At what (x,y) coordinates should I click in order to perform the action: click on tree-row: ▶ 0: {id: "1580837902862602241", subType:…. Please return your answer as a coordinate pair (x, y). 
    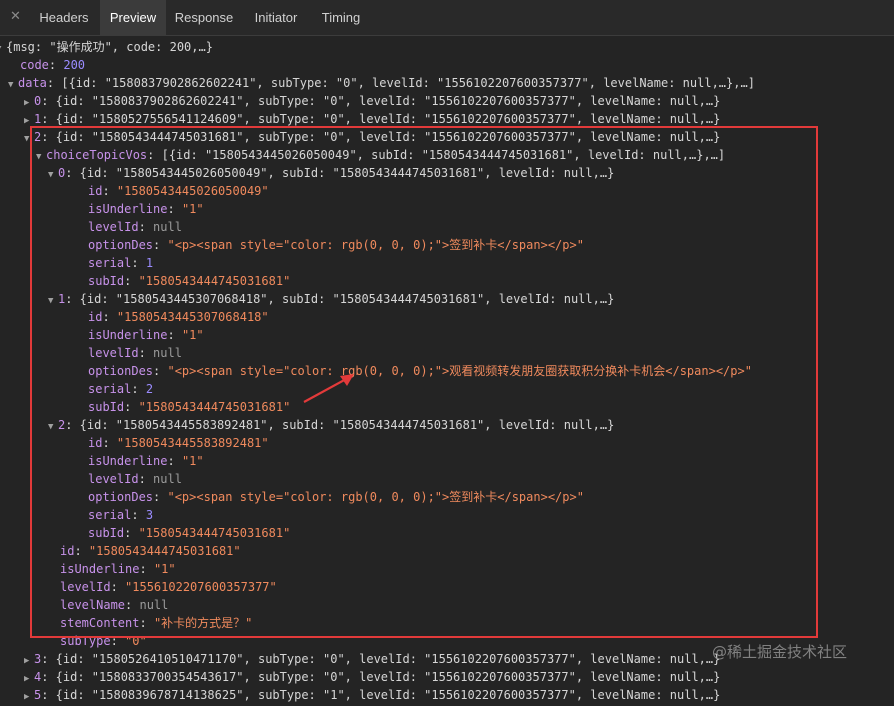
    Looking at the image, I should click on (372, 101).